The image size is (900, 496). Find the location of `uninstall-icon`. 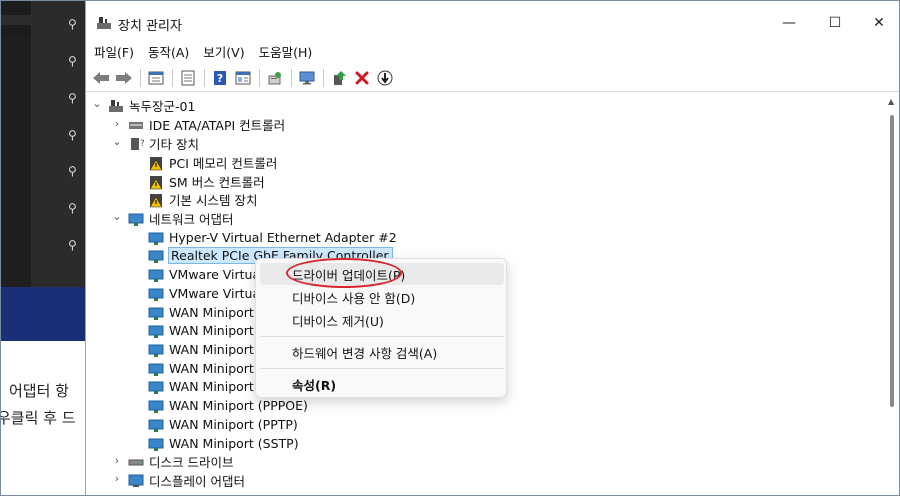

uninstall-icon is located at coordinates (362, 78).